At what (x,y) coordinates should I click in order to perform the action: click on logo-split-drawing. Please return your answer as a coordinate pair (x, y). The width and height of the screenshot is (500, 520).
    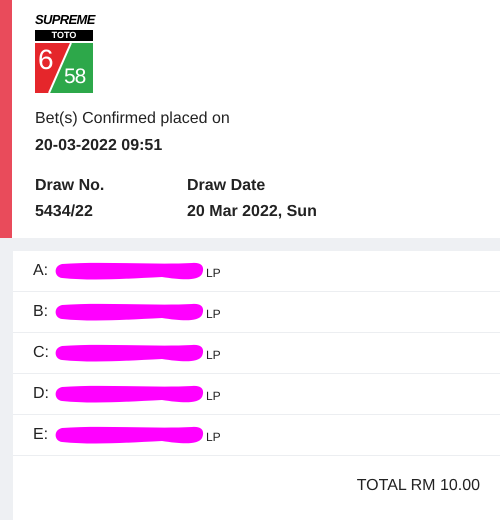
    Looking at the image, I should click on (64, 68).